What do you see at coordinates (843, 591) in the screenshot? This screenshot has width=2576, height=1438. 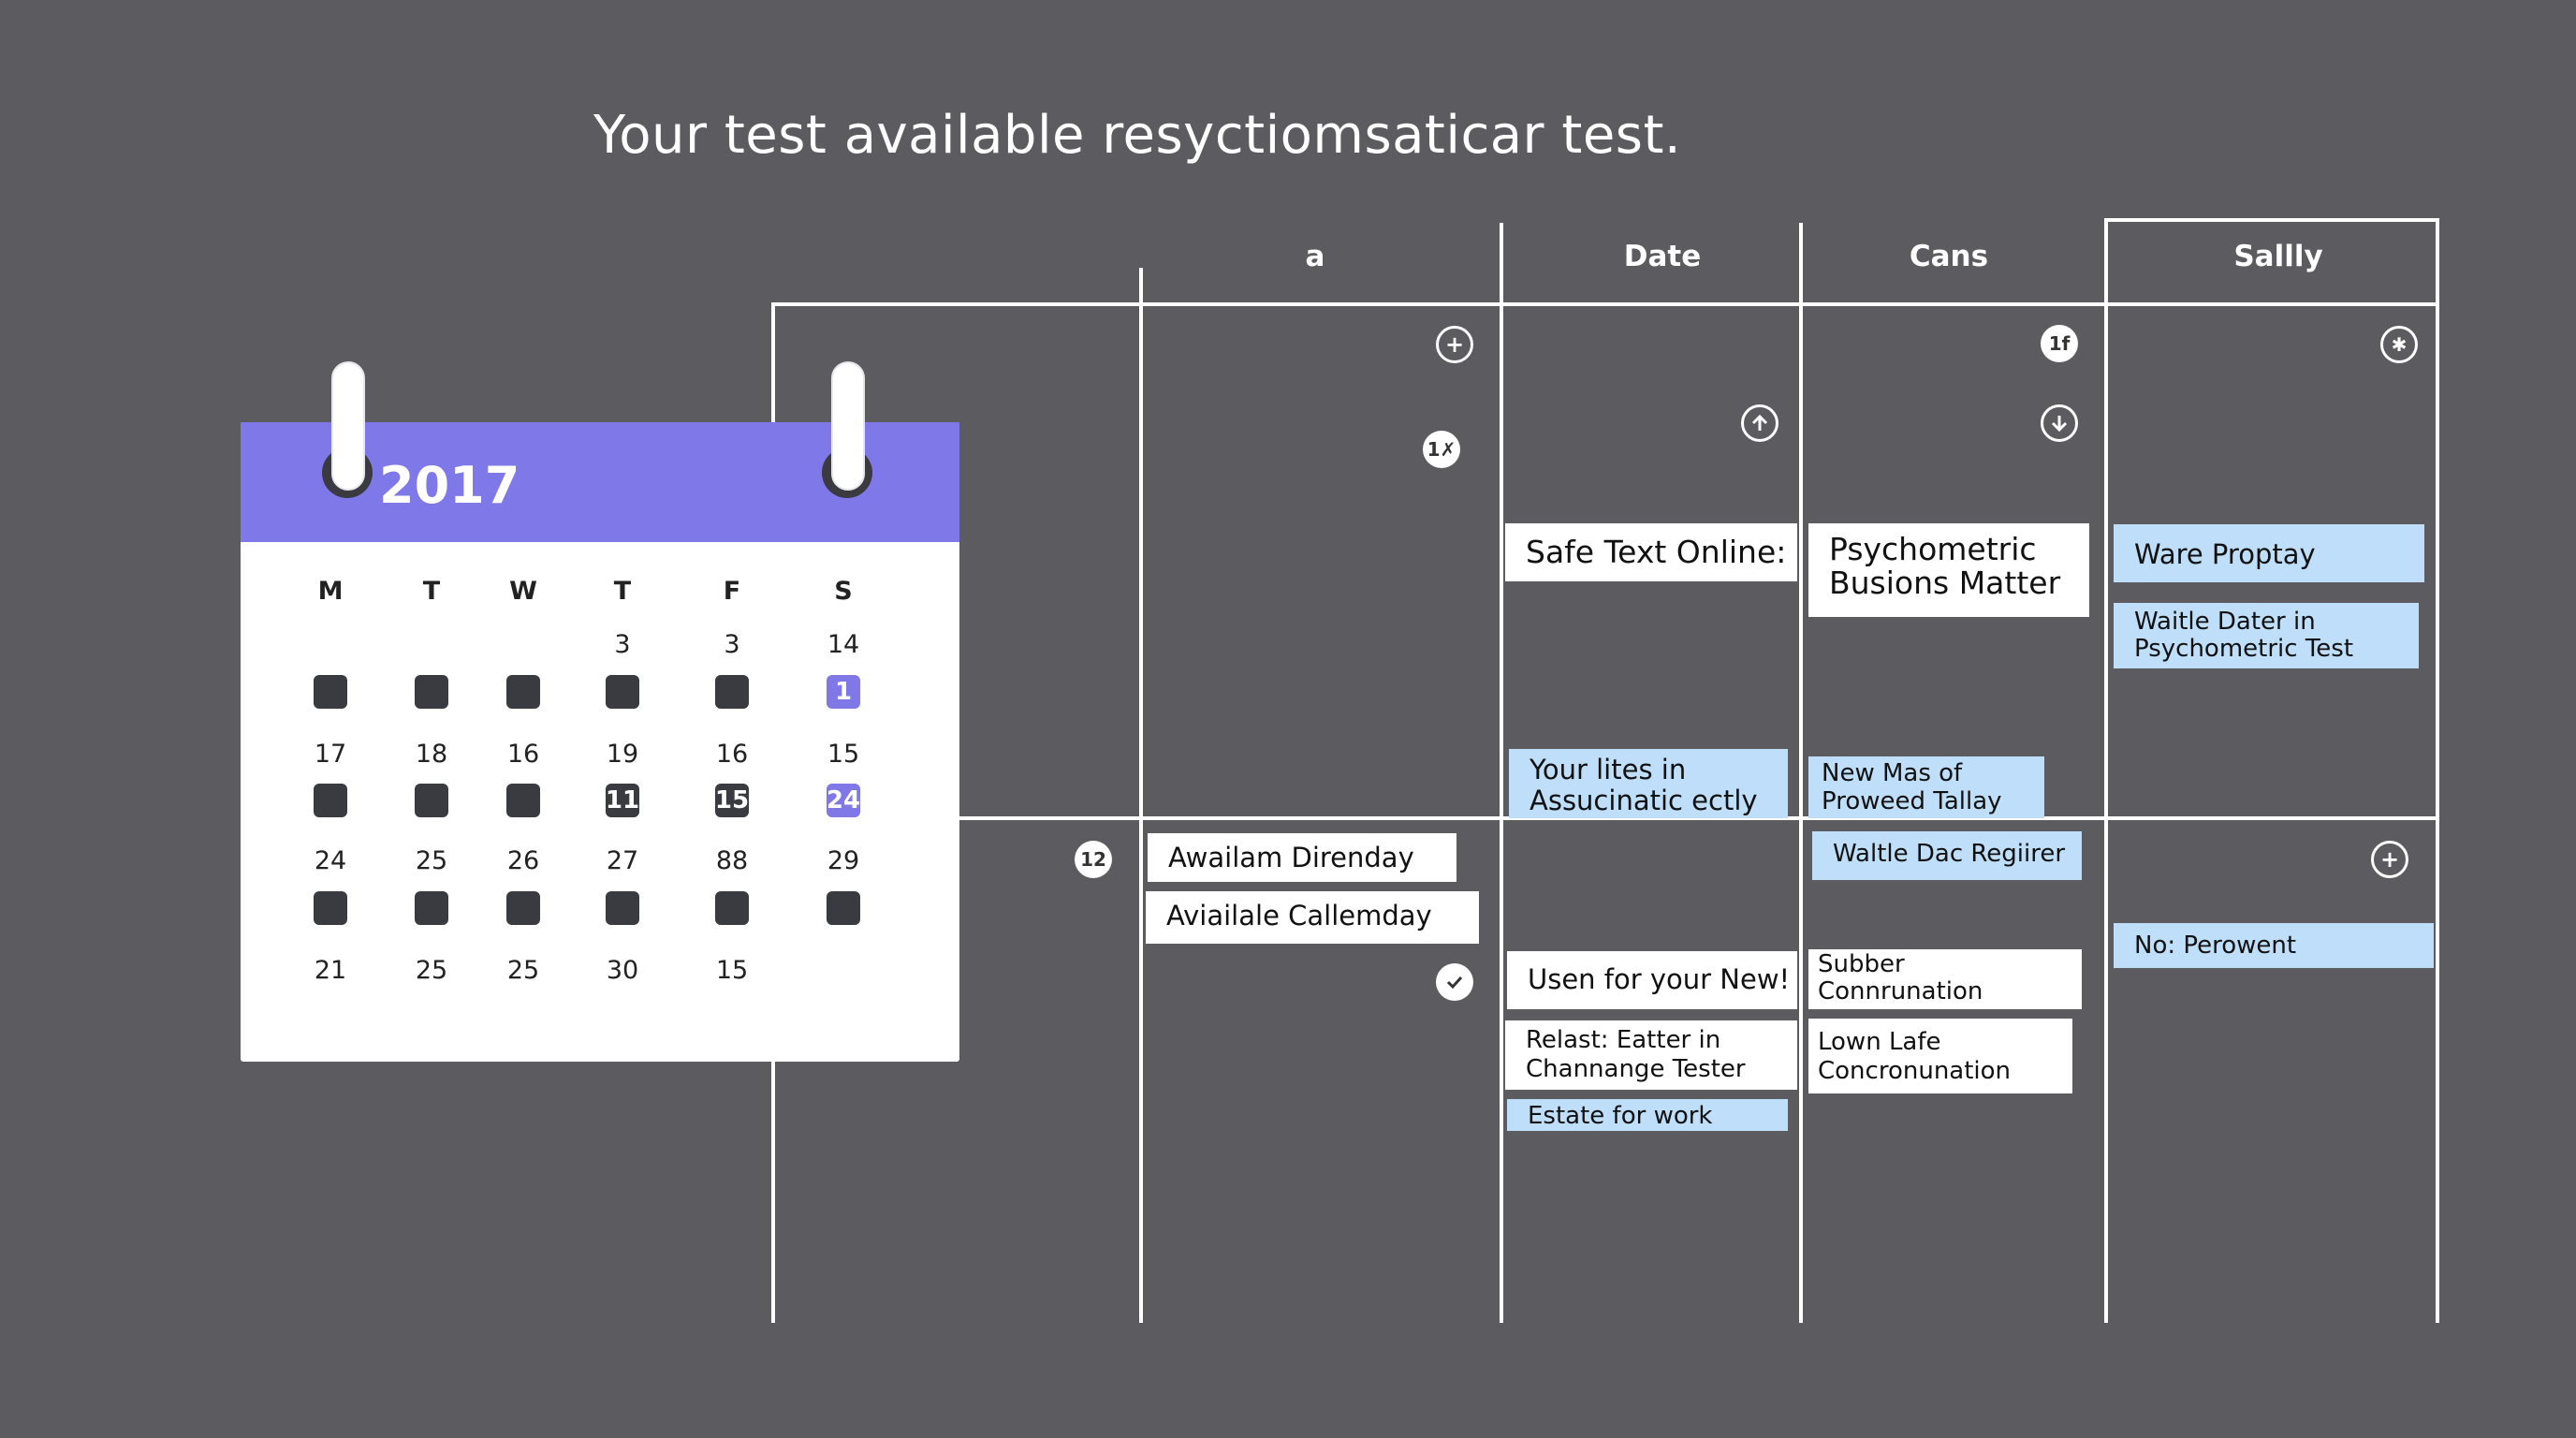 I see `day-of-week: S` at bounding box center [843, 591].